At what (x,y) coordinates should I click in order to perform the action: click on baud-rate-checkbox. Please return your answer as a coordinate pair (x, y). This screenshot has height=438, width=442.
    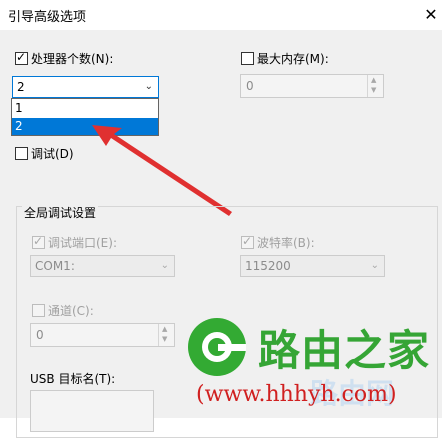
    Looking at the image, I should click on (247, 241).